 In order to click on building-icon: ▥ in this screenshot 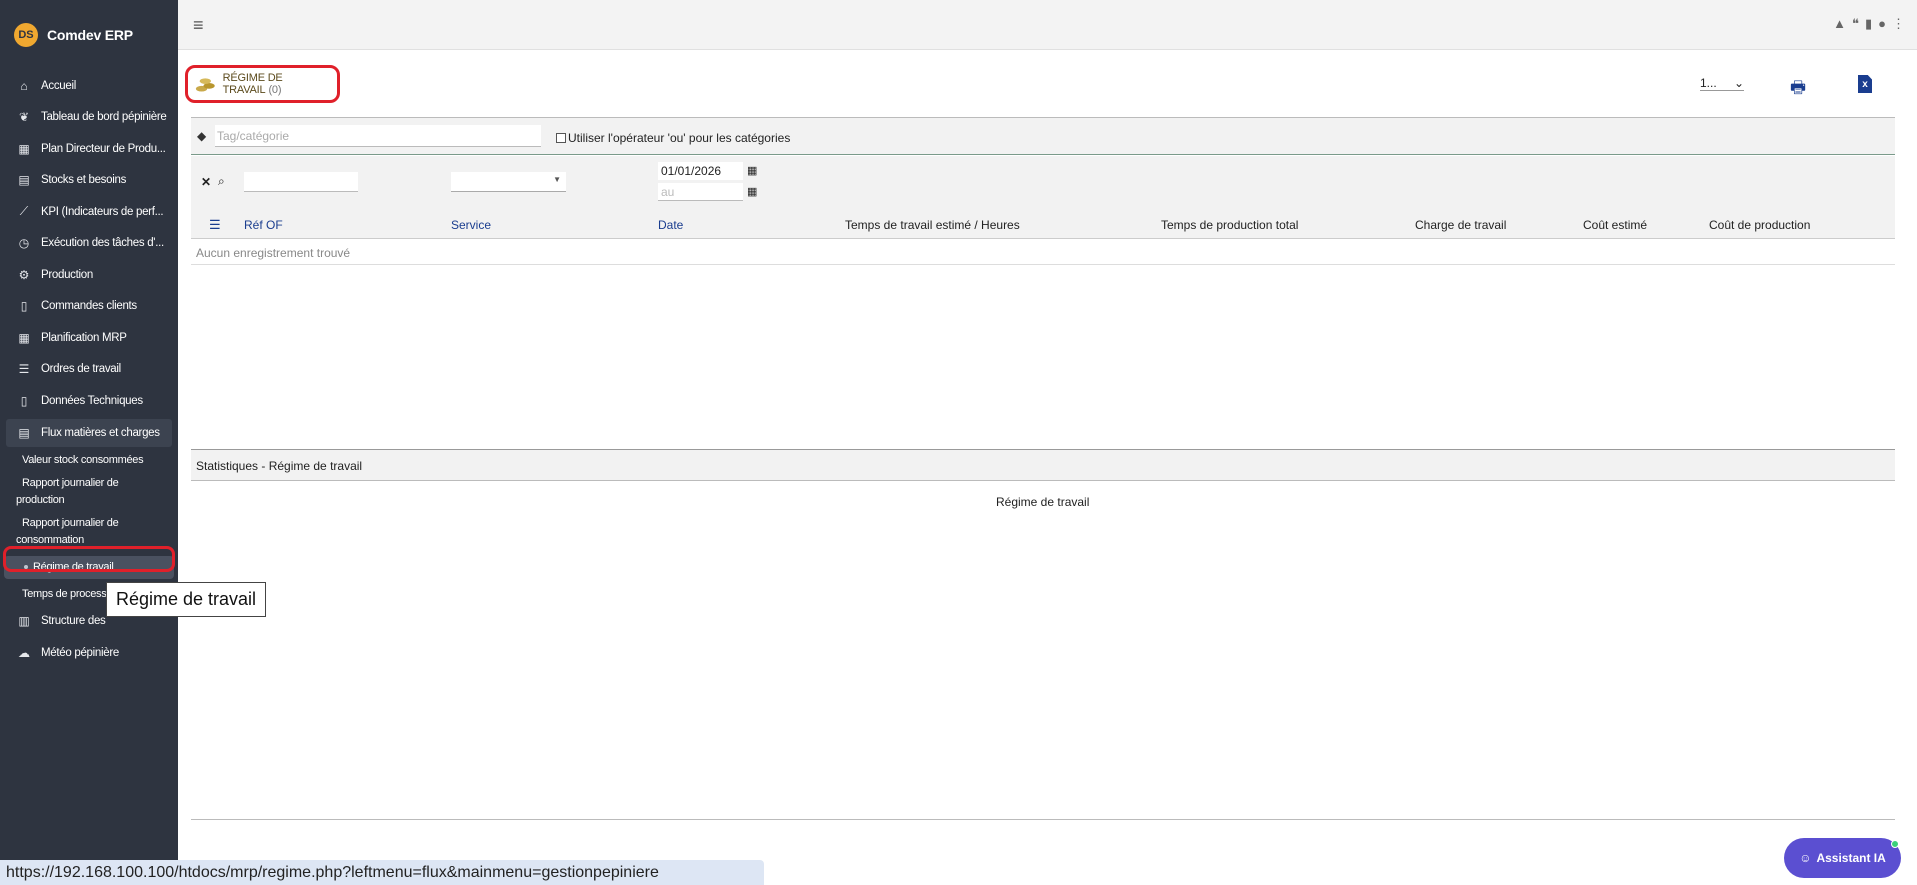, I will do `click(24, 621)`.